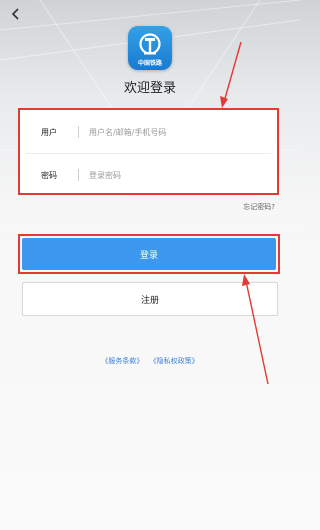 The image size is (320, 530). What do you see at coordinates (150, 48) in the screenshot?
I see `app-logo: 中国铁路` at bounding box center [150, 48].